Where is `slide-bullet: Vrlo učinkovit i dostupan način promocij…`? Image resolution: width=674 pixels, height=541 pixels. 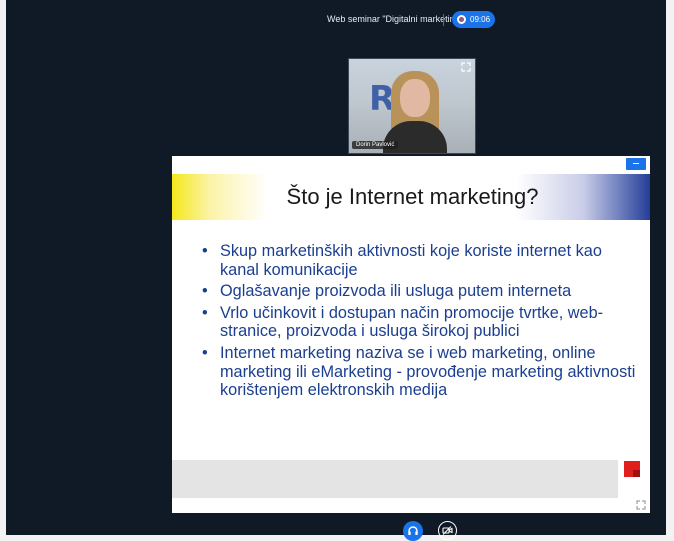 slide-bullet: Vrlo učinkovit i dostupan način promocij… is located at coordinates (420, 322).